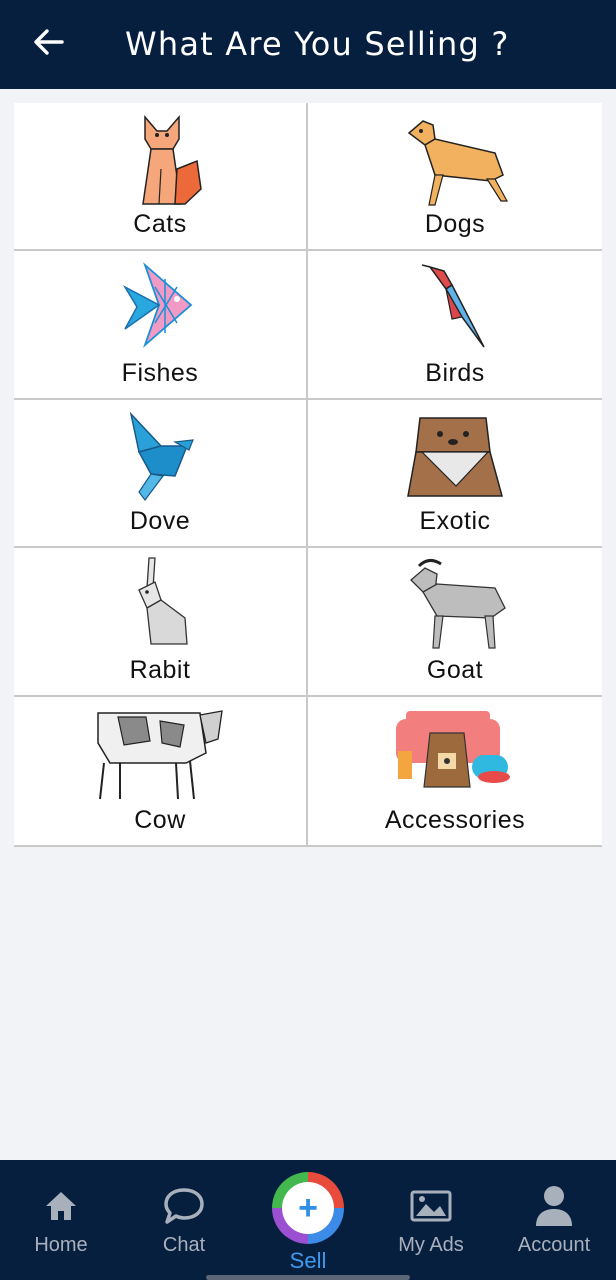  I want to click on category-birds: Birds, so click(455, 325).